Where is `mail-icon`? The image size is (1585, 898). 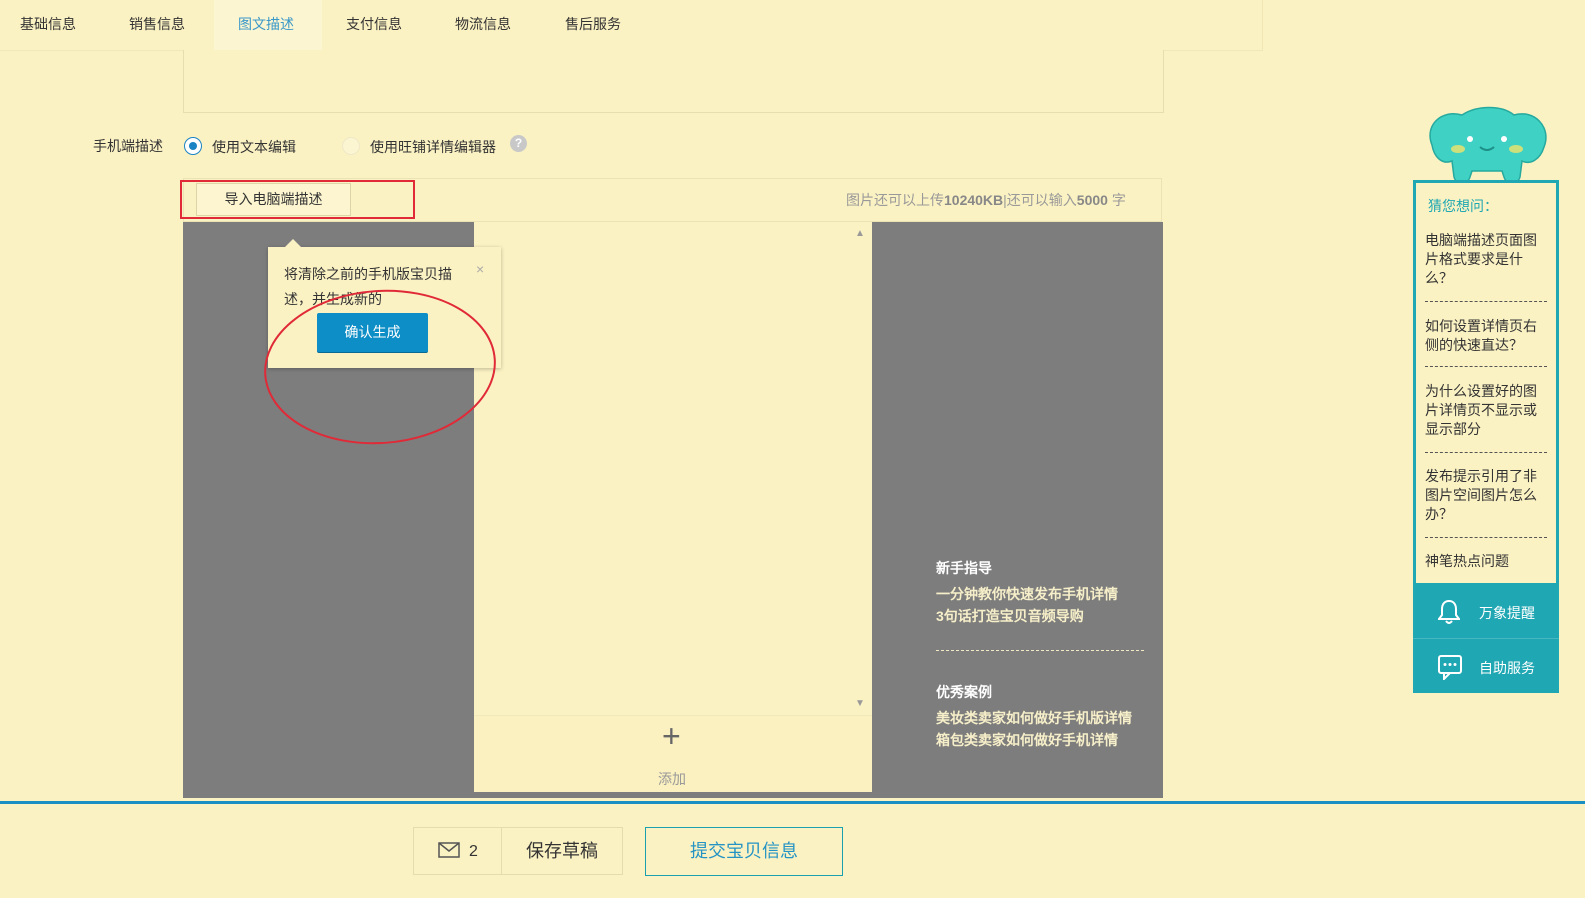
mail-icon is located at coordinates (449, 850).